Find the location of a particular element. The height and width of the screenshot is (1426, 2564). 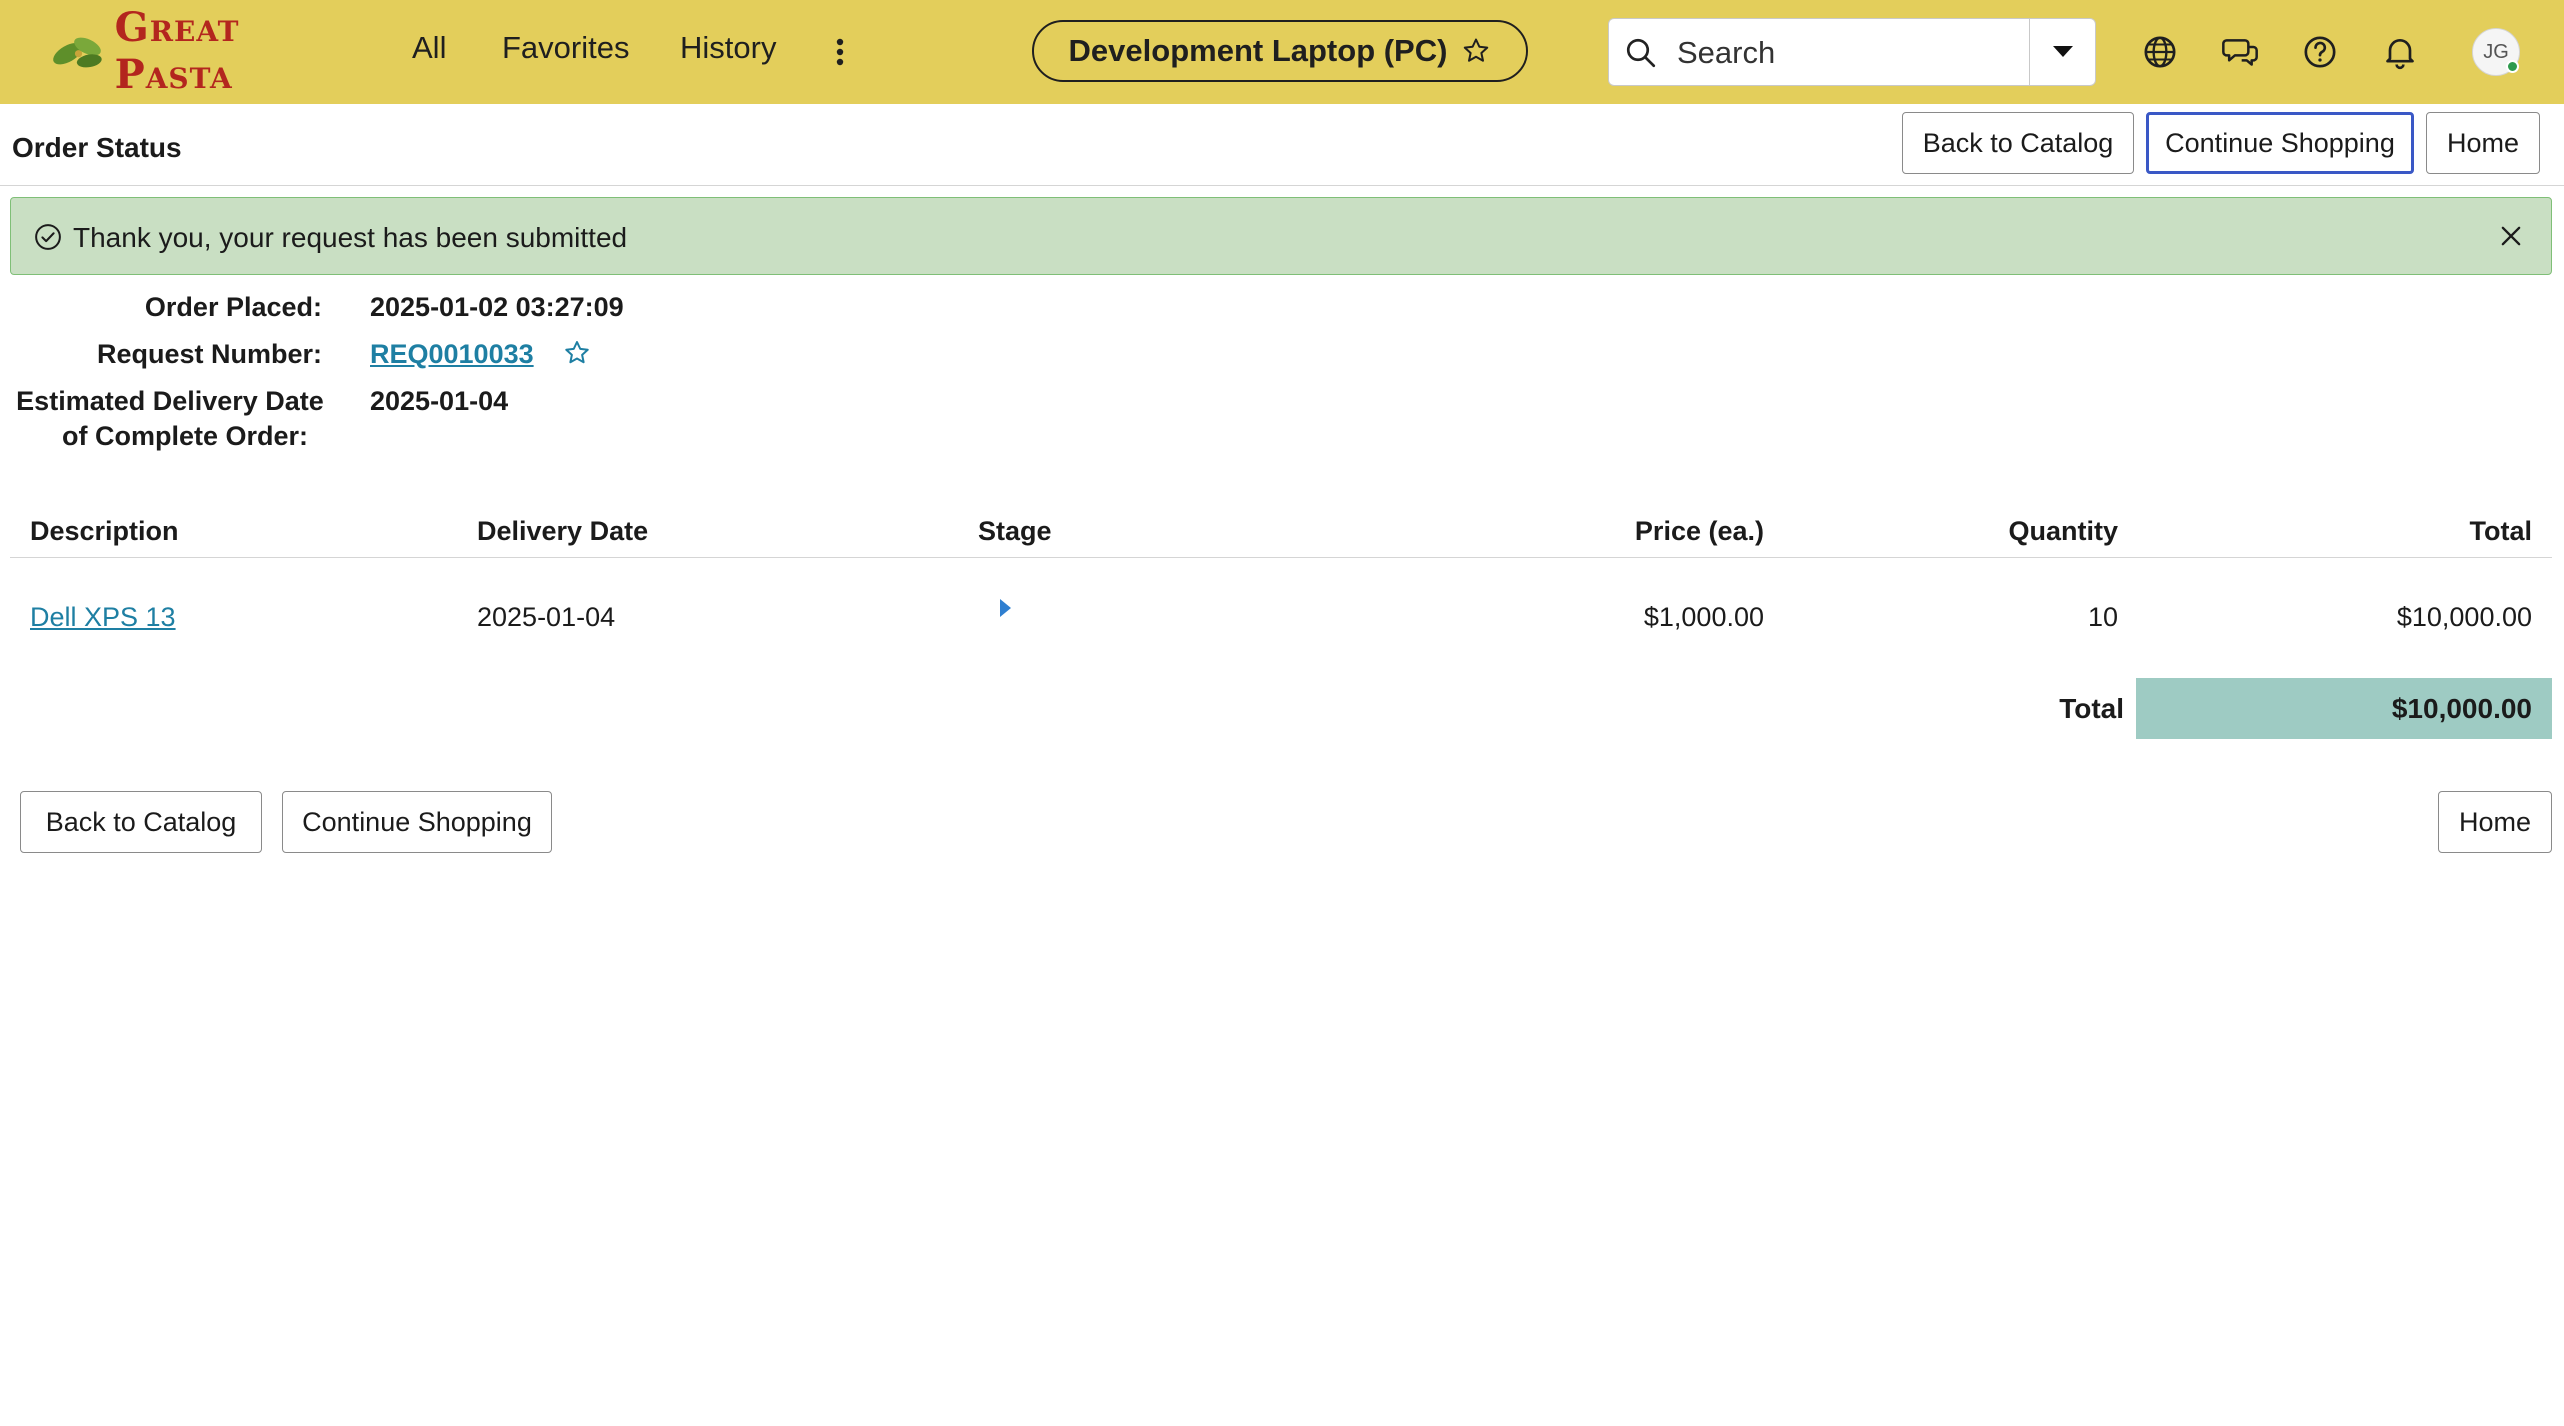

home-button-bottom: Home is located at coordinates (2495, 822).